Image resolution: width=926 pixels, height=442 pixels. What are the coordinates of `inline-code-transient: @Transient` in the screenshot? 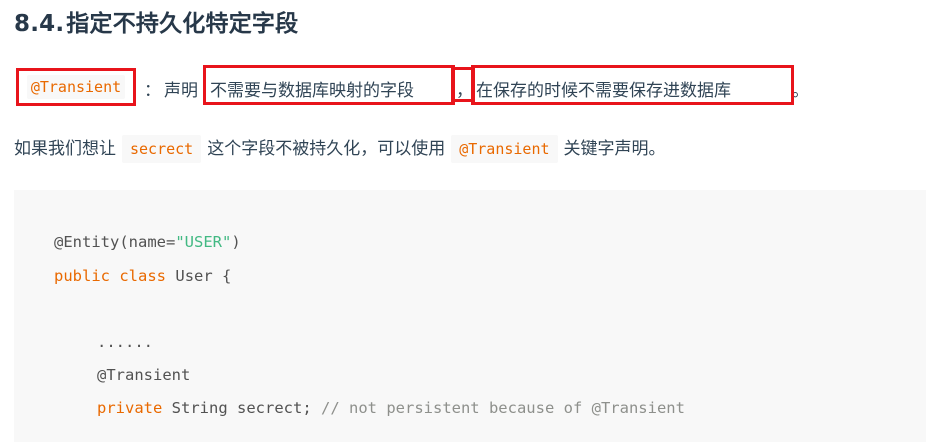 It's located at (76, 87).